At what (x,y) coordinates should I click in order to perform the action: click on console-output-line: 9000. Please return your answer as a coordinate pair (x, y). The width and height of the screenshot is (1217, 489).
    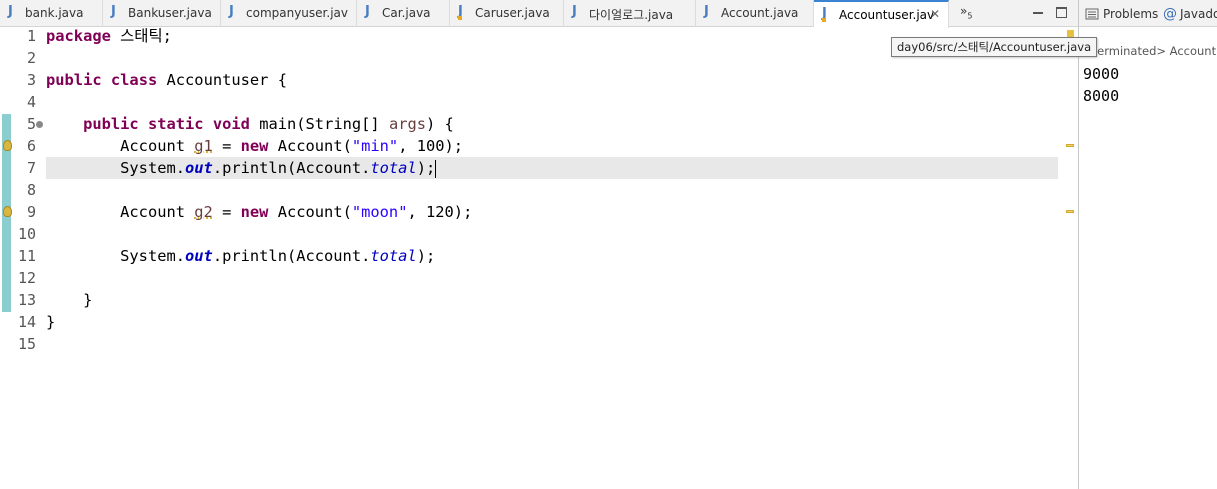
    Looking at the image, I should click on (1101, 74).